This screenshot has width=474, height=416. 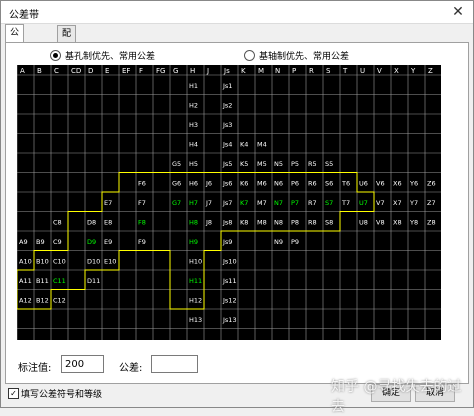 I want to click on tolerance-cell: H5, so click(x=193, y=164).